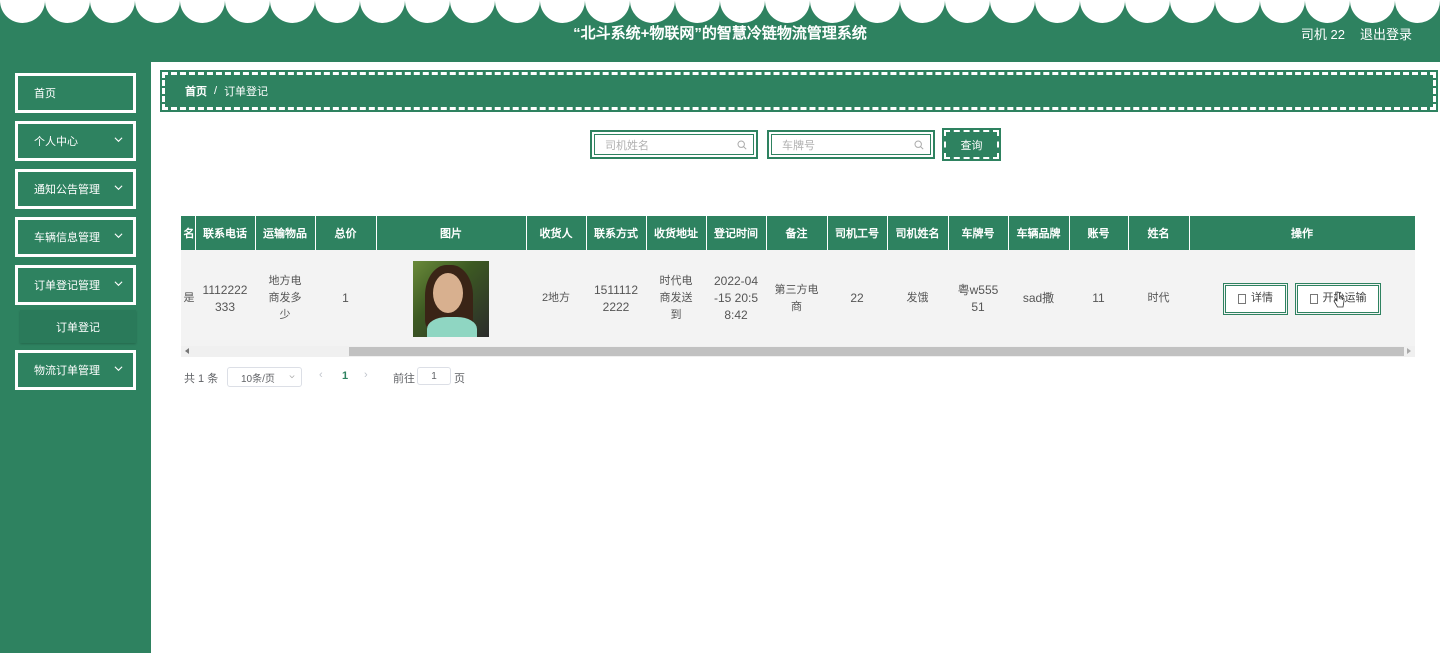  Describe the element at coordinates (196, 91) in the screenshot. I see `breadcrumb-home: 首页` at that location.